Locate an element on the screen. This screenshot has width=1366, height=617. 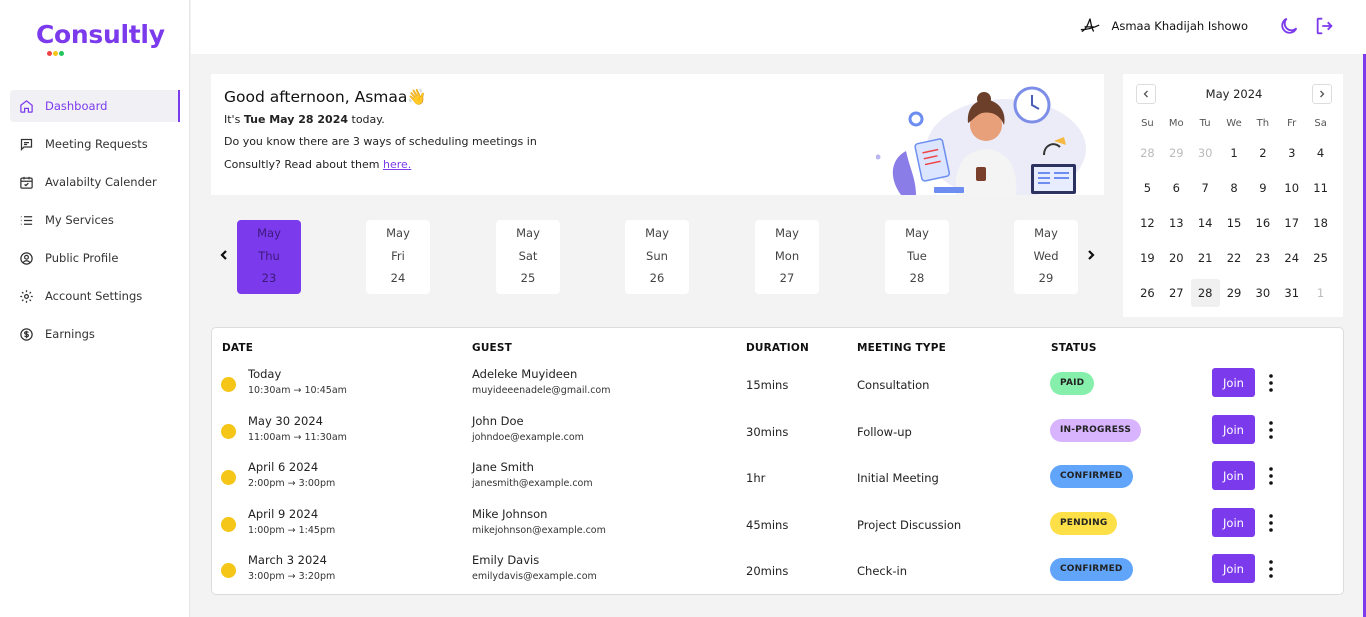
calendar-day: 31 is located at coordinates (1291, 293).